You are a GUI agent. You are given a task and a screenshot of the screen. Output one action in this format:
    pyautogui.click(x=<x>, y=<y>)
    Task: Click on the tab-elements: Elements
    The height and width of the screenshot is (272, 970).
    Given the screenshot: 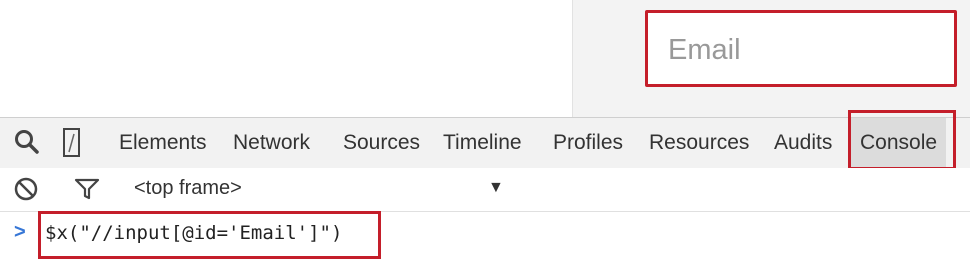 What is the action you would take?
    pyautogui.click(x=163, y=143)
    